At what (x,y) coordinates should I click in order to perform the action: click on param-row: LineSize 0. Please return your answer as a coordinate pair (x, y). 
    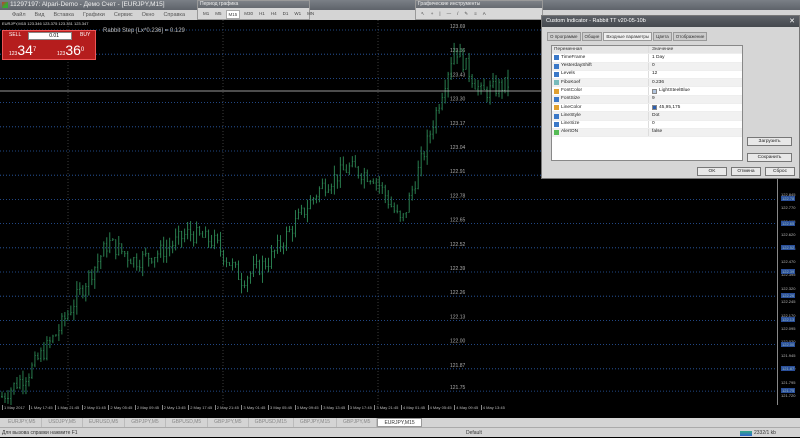
    Looking at the image, I should click on (647, 124).